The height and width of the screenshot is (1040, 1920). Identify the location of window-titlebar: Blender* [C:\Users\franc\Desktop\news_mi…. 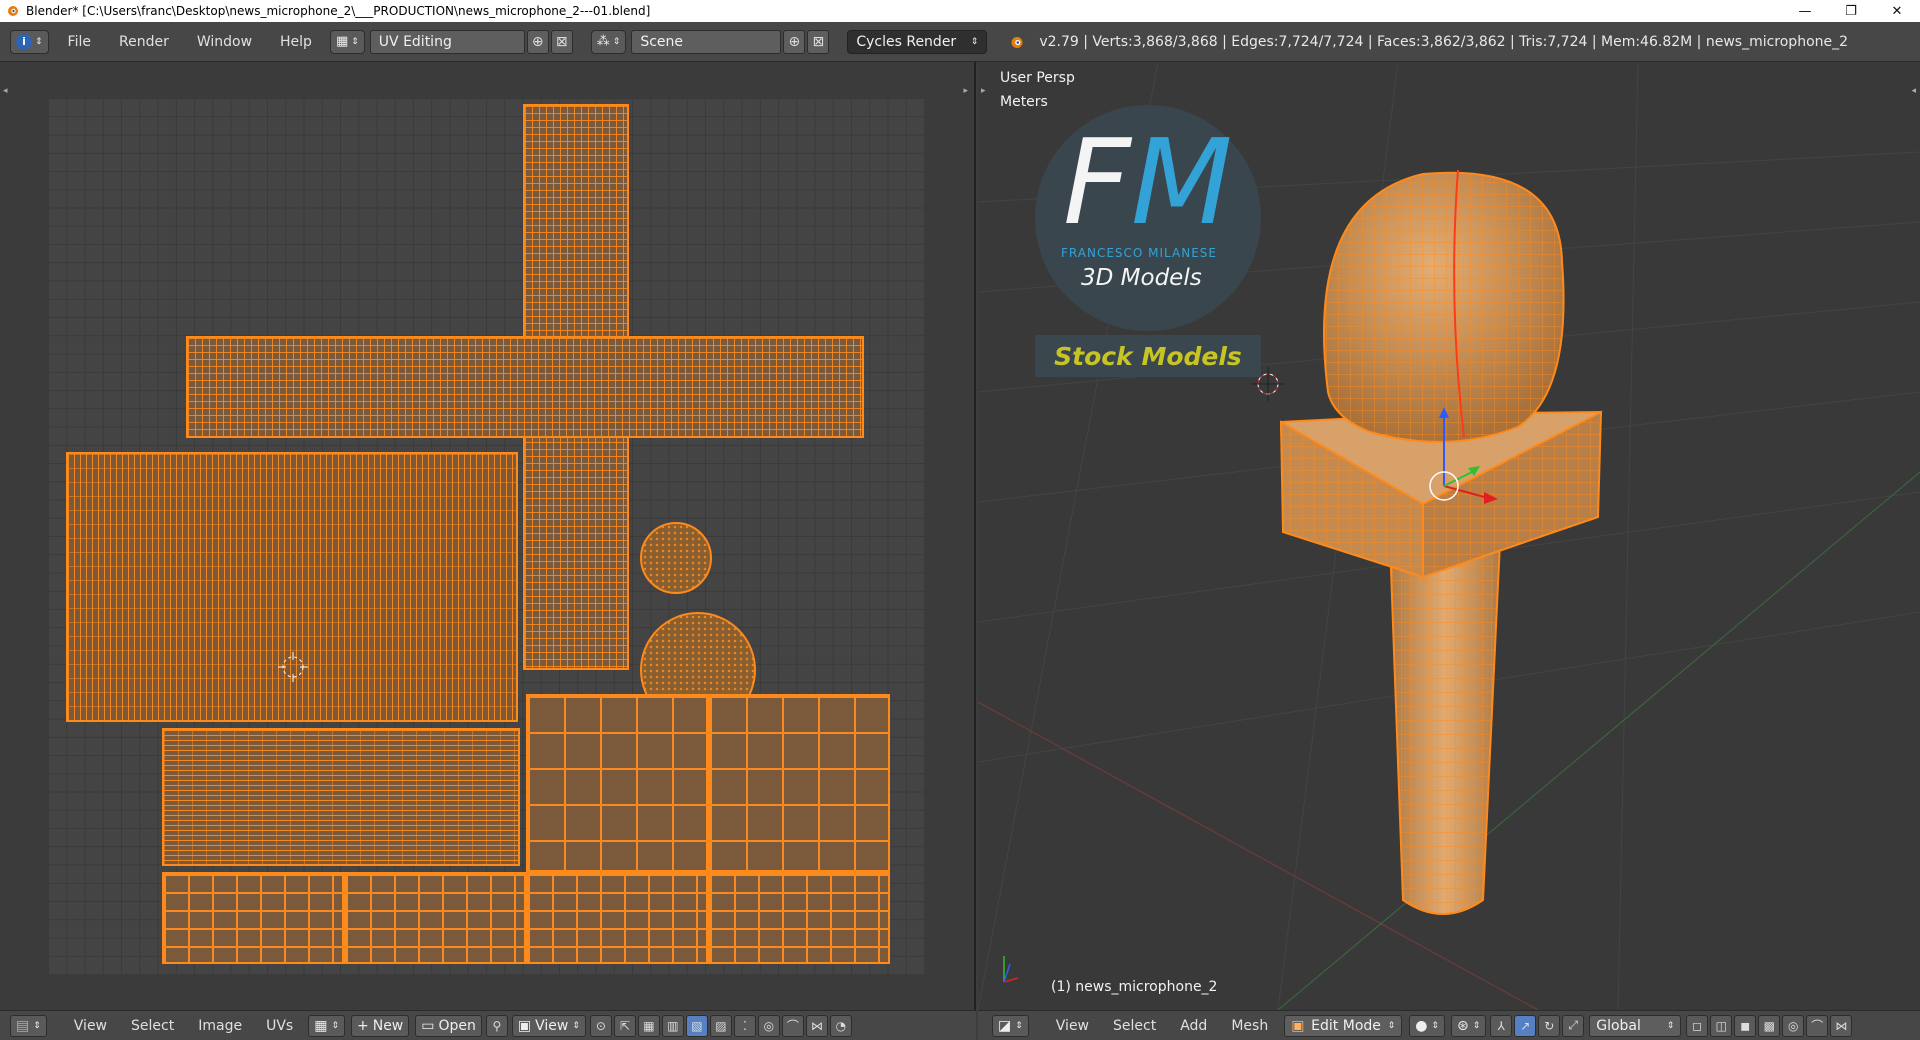
(960, 11).